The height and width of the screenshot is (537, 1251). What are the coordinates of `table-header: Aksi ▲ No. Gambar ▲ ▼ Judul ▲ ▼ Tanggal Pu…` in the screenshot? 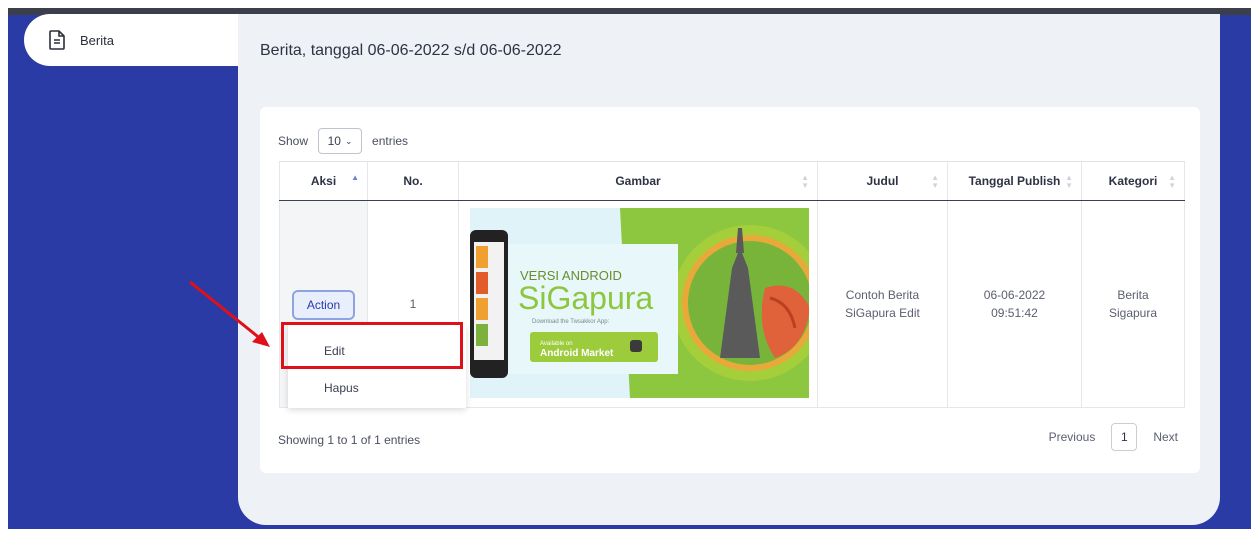 It's located at (732, 181).